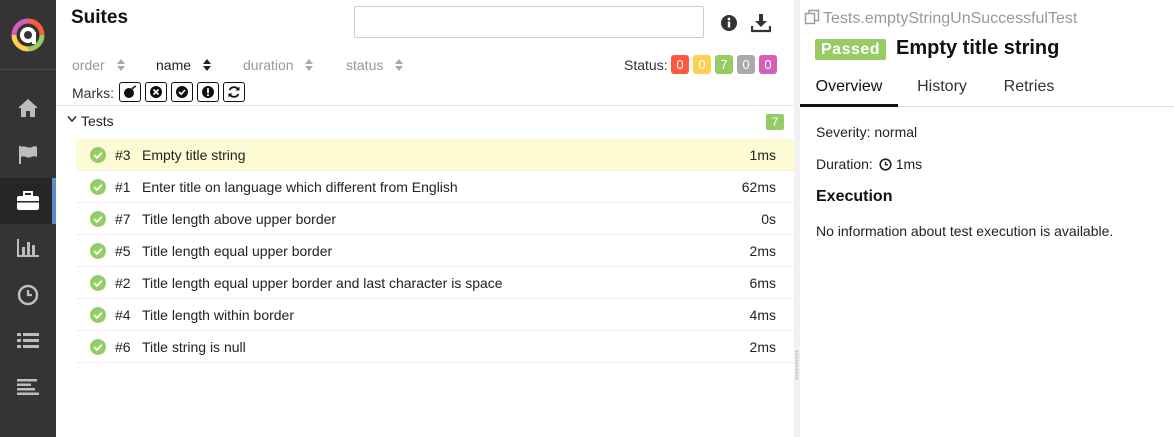 The image size is (1174, 437). I want to click on download-icon, so click(761, 23).